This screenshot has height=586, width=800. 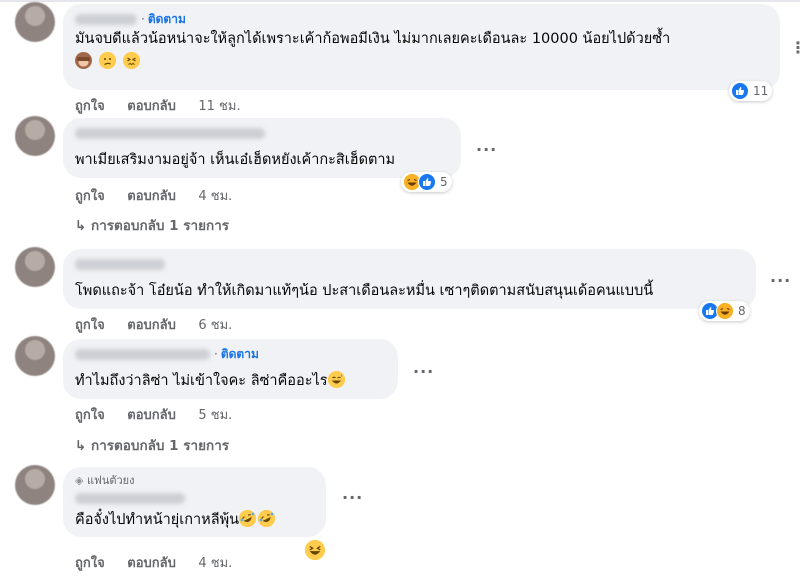 I want to click on reaction-count: 11, so click(x=761, y=91).